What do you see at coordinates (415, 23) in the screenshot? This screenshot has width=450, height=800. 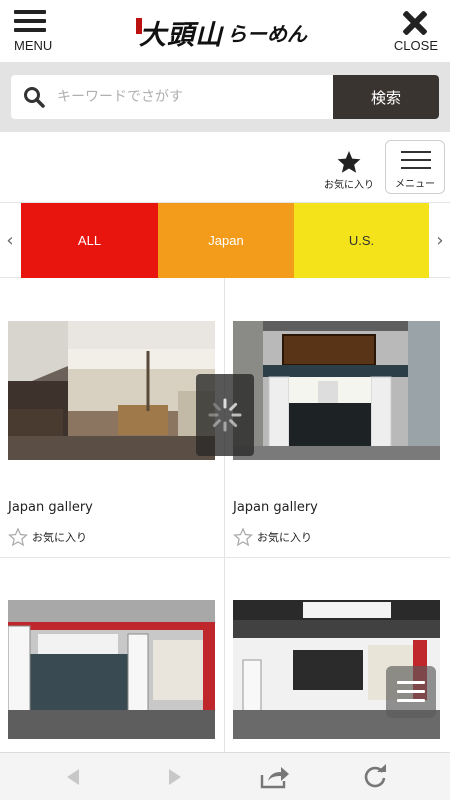 I see `close-icon` at bounding box center [415, 23].